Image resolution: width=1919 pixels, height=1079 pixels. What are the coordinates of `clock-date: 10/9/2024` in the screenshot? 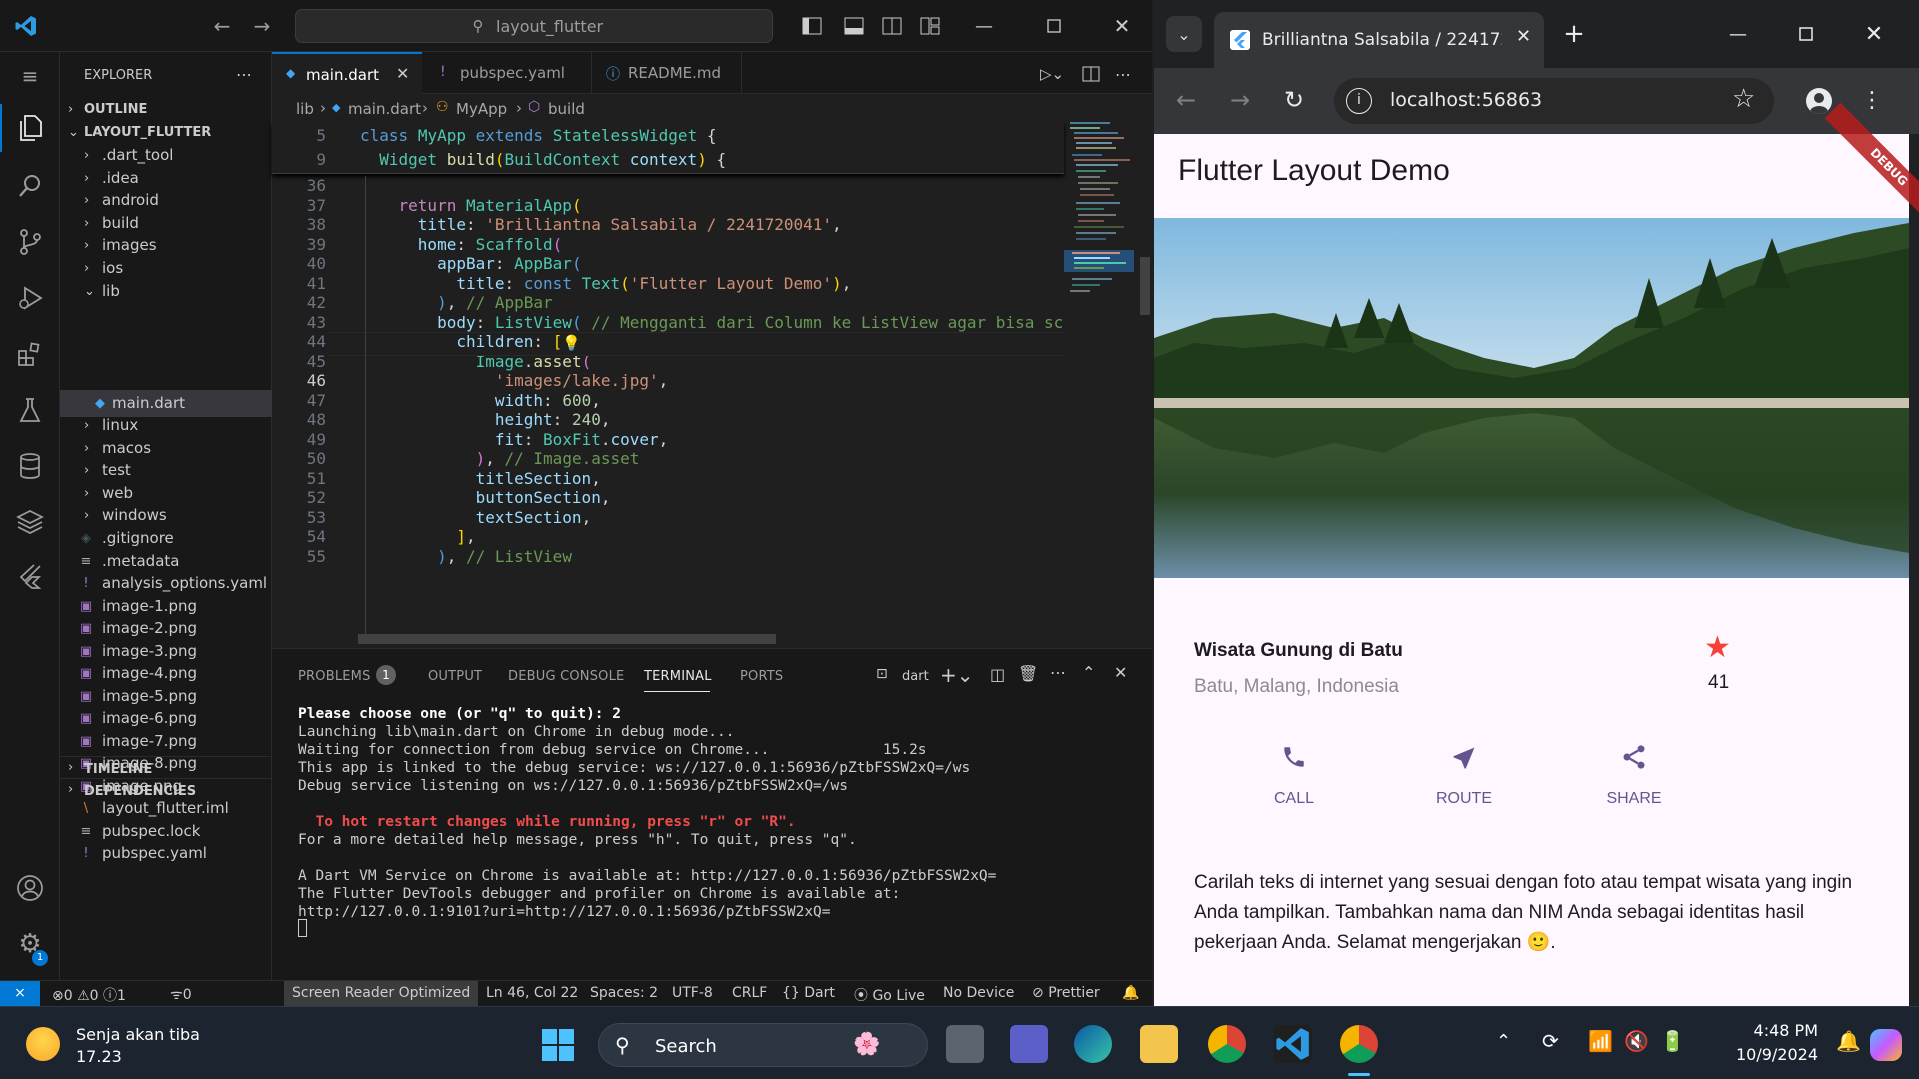 It's located at (1768, 1054).